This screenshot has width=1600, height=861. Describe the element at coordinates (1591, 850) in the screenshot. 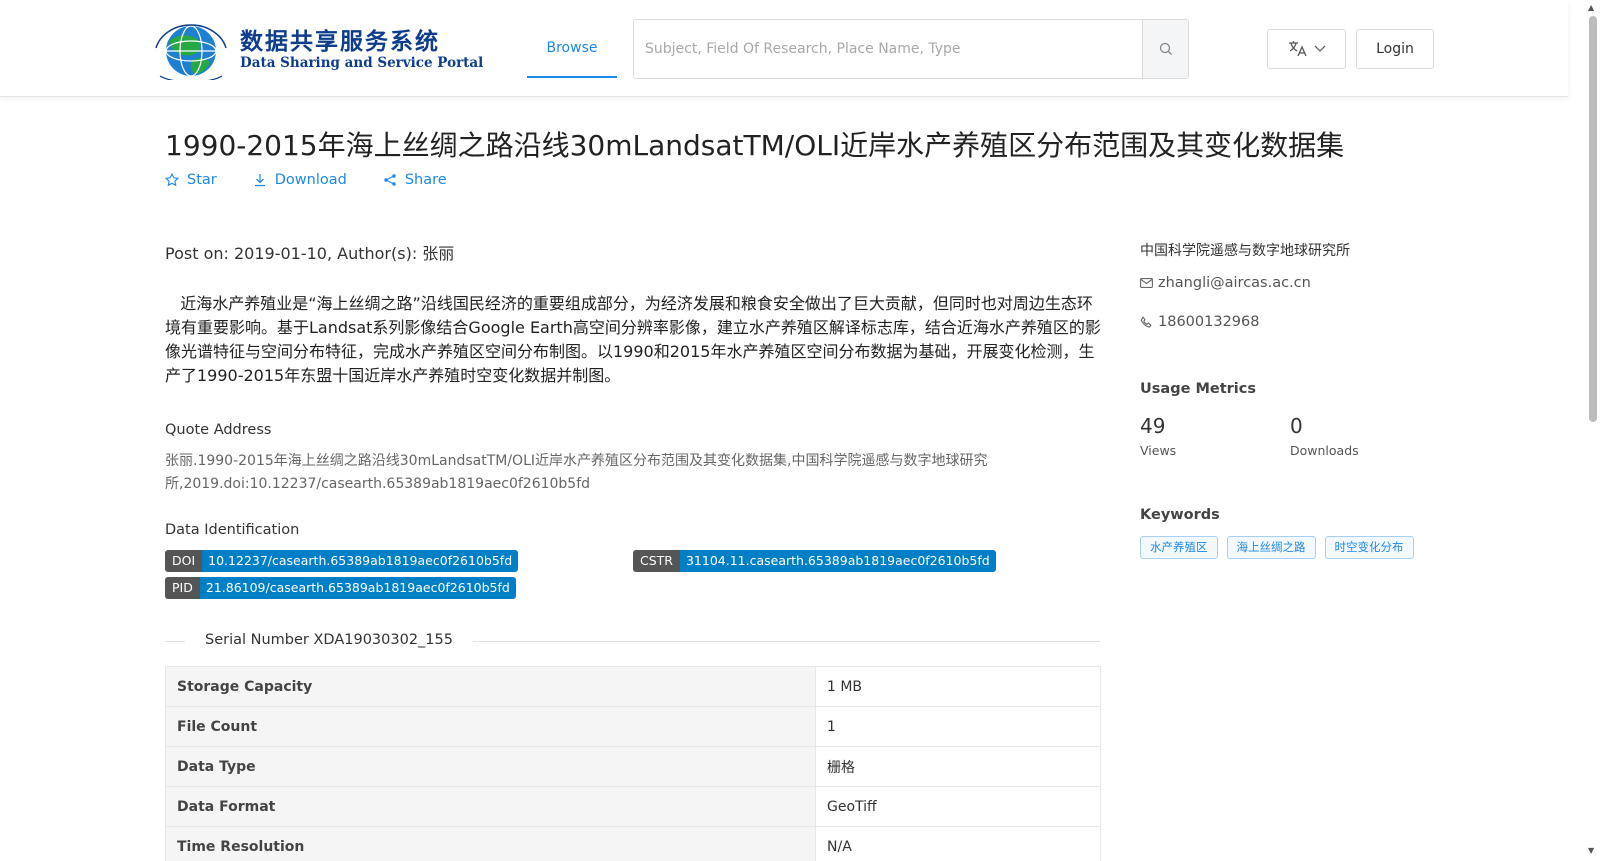

I see `scroll-down-arrow-icon: ▼` at that location.